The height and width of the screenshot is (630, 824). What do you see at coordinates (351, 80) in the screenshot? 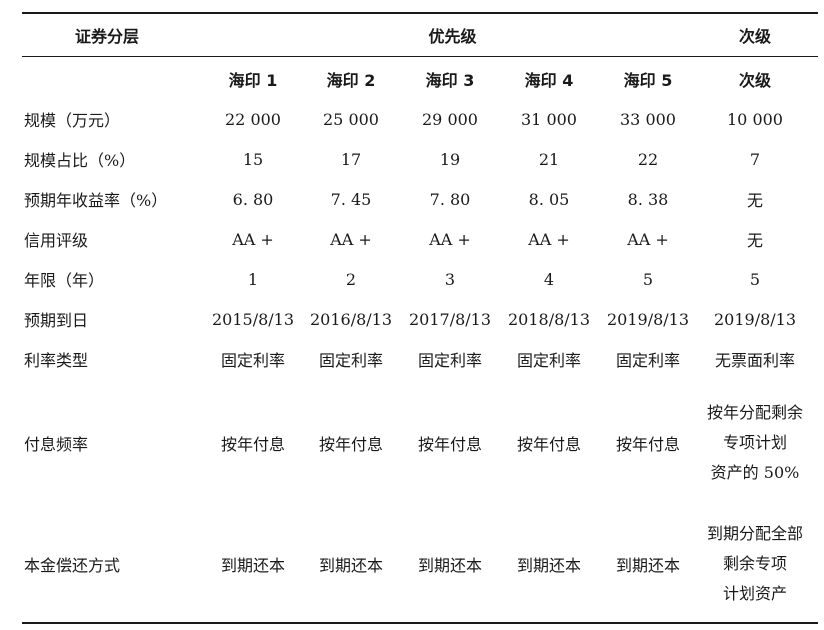
I see `header-column-2: 海印 2` at bounding box center [351, 80].